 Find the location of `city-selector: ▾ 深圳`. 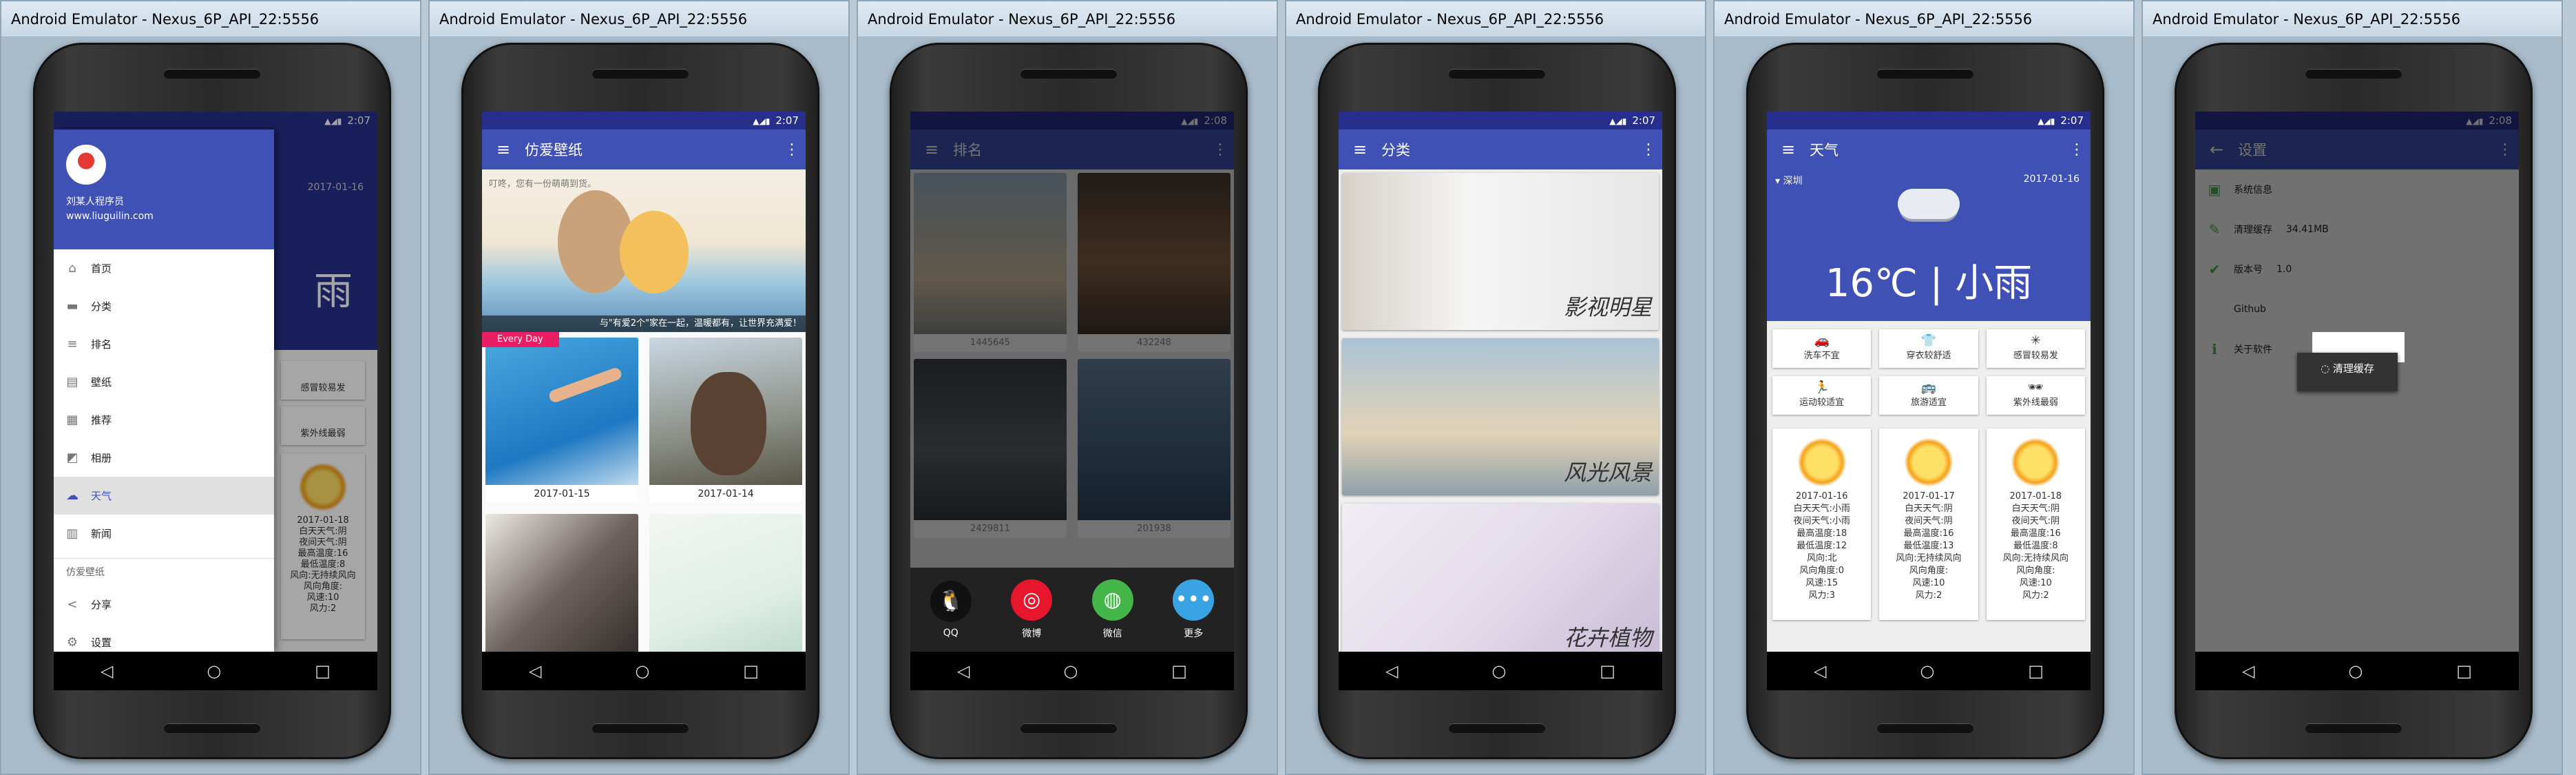

city-selector: ▾ 深圳 is located at coordinates (1788, 180).